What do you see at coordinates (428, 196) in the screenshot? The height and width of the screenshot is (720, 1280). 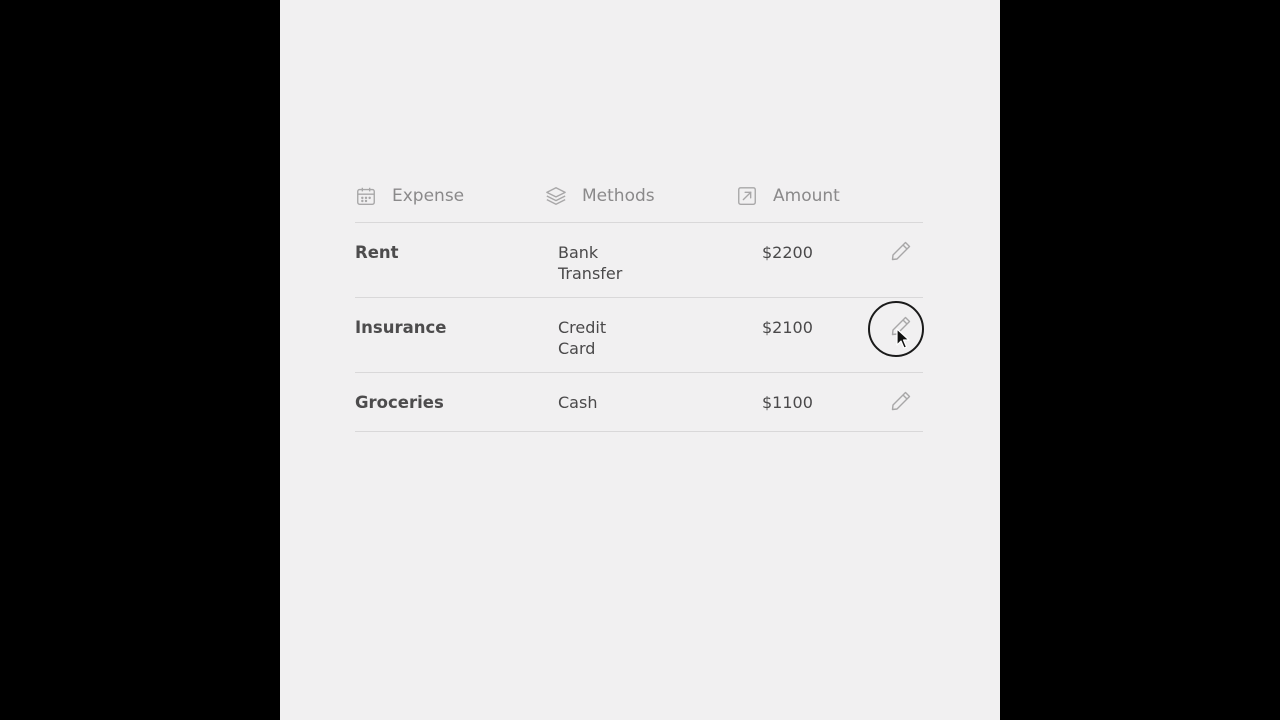 I see `column-header-label: Expense` at bounding box center [428, 196].